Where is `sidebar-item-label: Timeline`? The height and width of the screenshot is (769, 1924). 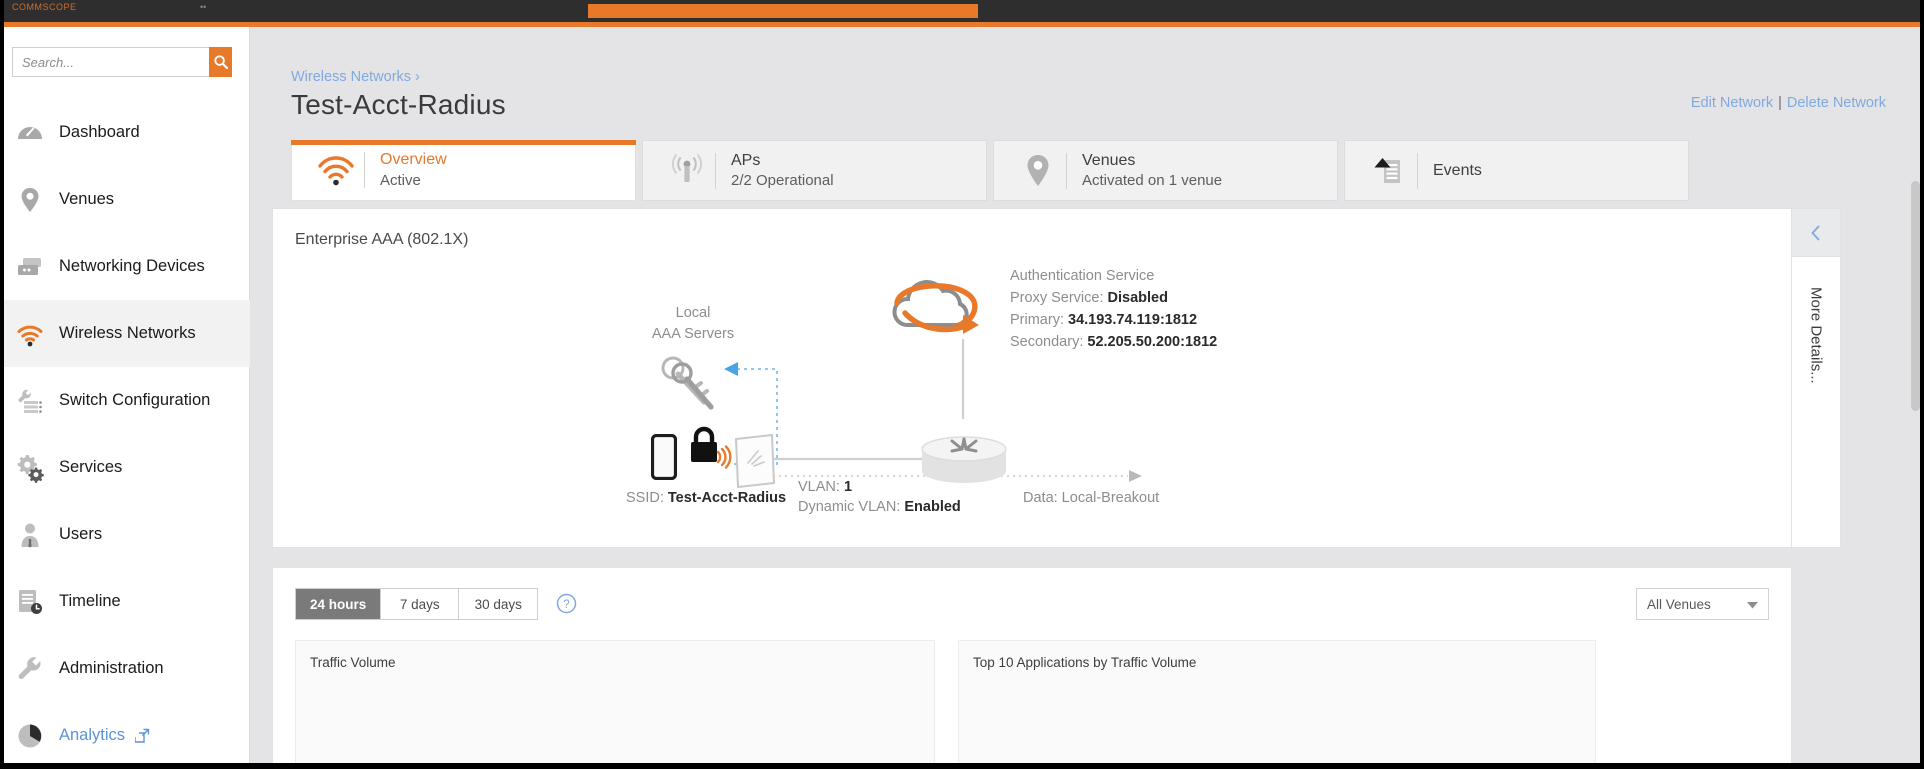
sidebar-item-label: Timeline is located at coordinates (90, 601).